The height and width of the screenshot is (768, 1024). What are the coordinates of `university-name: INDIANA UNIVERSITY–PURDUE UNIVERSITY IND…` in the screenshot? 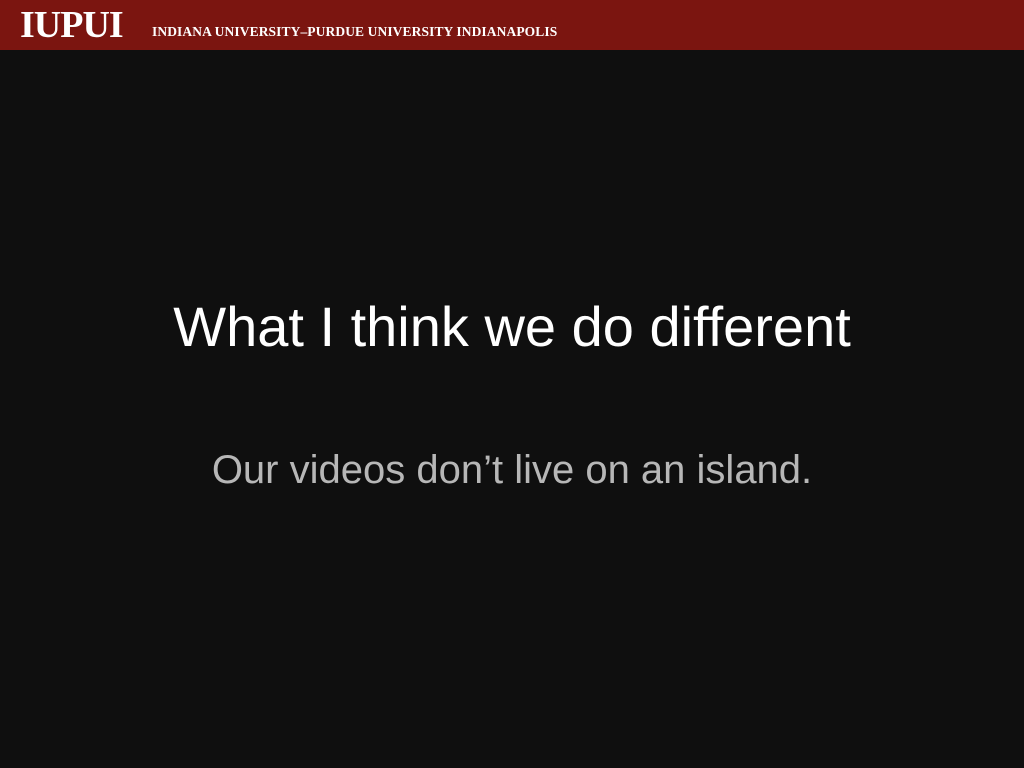 It's located at (355, 31).